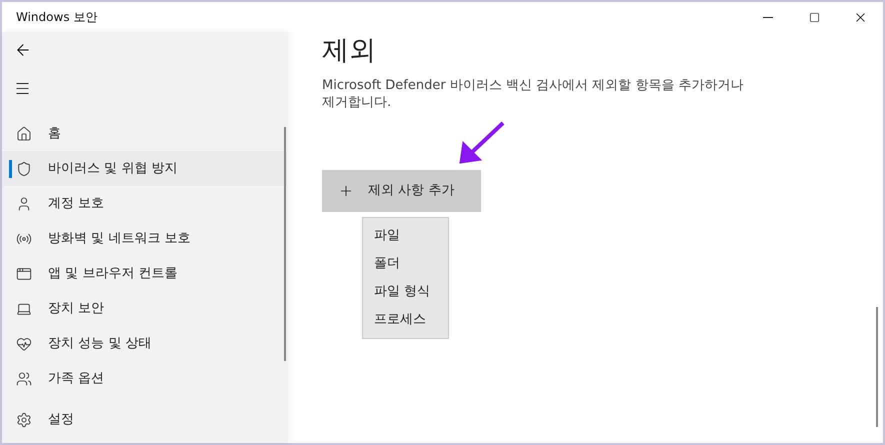  Describe the element at coordinates (814, 17) in the screenshot. I see `maximize-icon` at that location.